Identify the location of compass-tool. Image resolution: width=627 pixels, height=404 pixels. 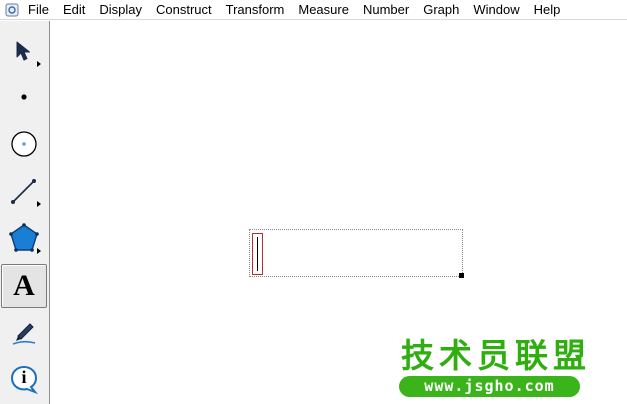
(24, 144).